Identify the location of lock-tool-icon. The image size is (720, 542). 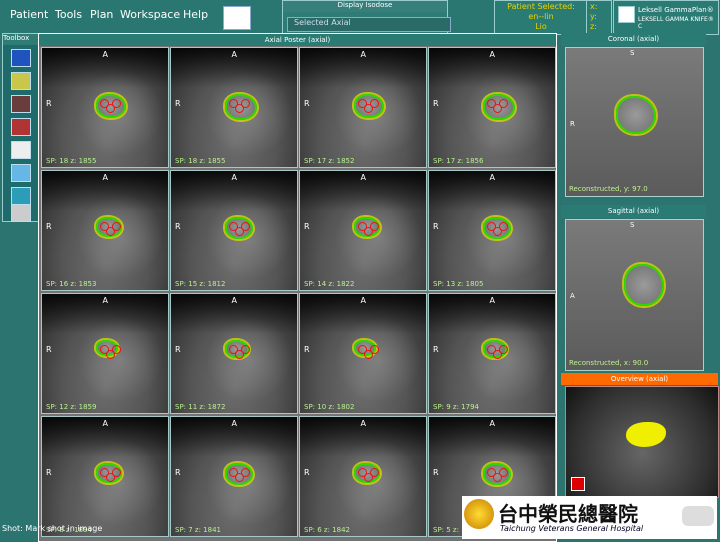
(21, 213).